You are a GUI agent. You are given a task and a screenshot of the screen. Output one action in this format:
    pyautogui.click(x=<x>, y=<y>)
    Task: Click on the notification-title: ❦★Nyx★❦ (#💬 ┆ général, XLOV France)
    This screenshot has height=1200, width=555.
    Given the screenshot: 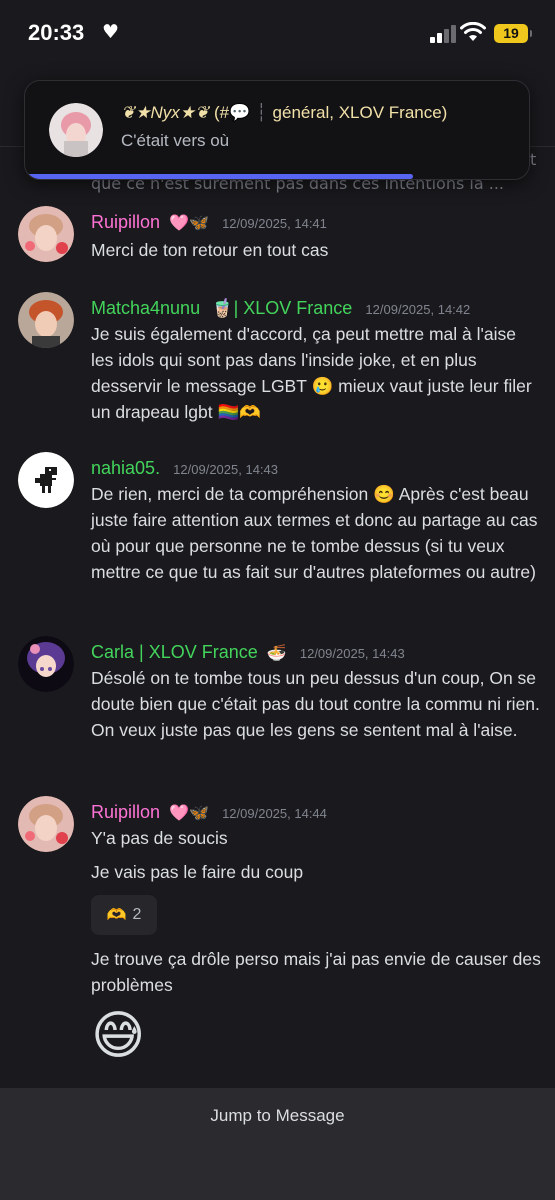 What is the action you would take?
    pyautogui.click(x=284, y=112)
    